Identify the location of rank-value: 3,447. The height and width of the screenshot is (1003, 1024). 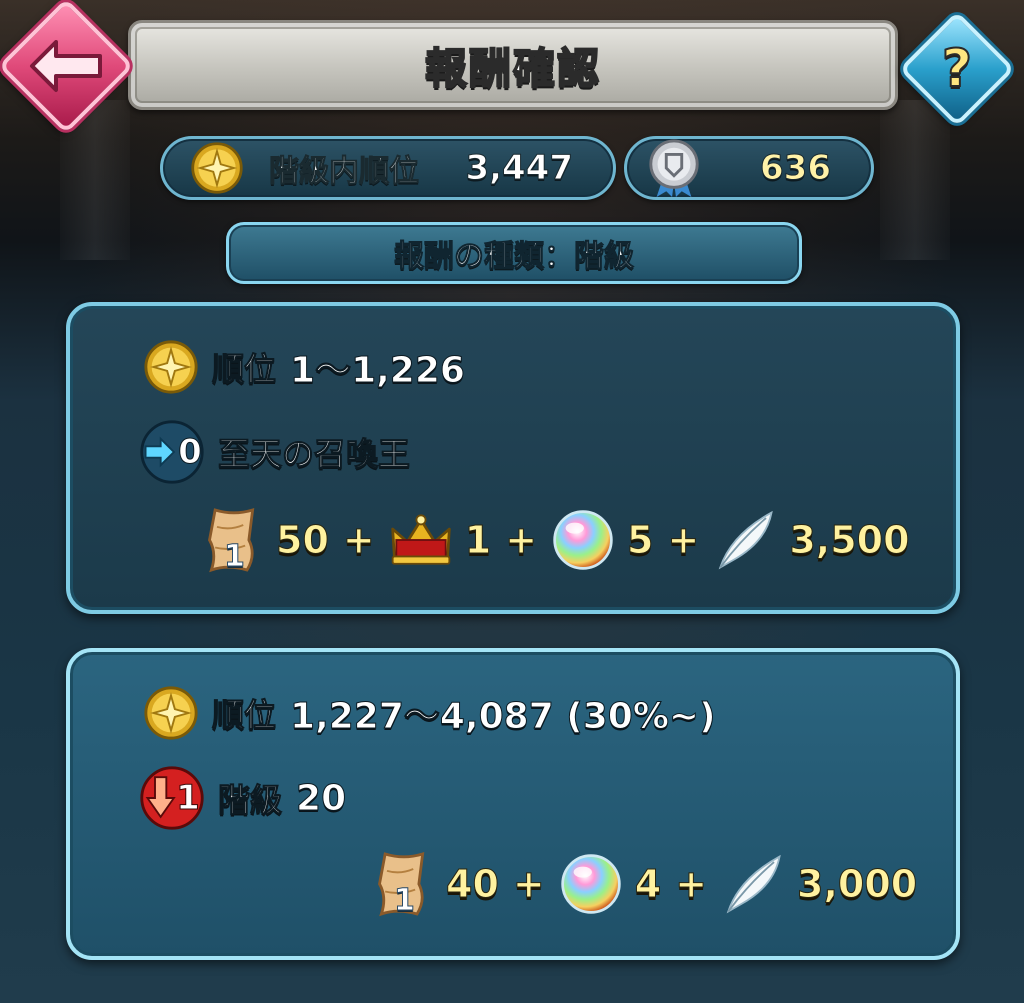
(519, 168).